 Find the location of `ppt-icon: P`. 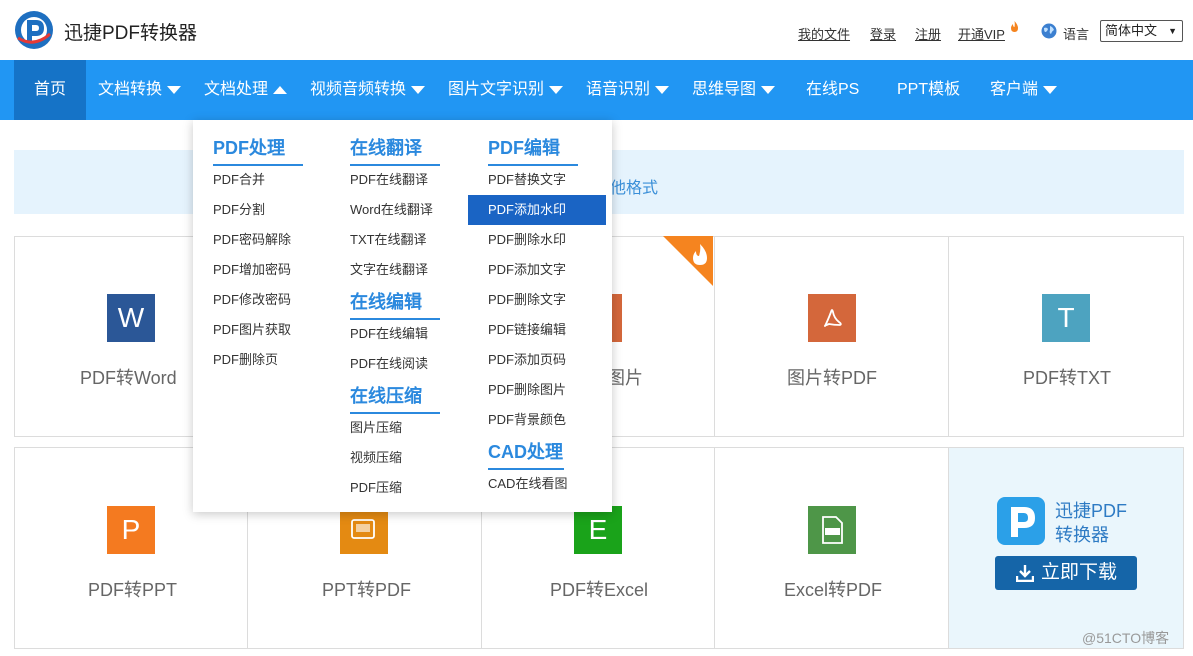

ppt-icon: P is located at coordinates (131, 530).